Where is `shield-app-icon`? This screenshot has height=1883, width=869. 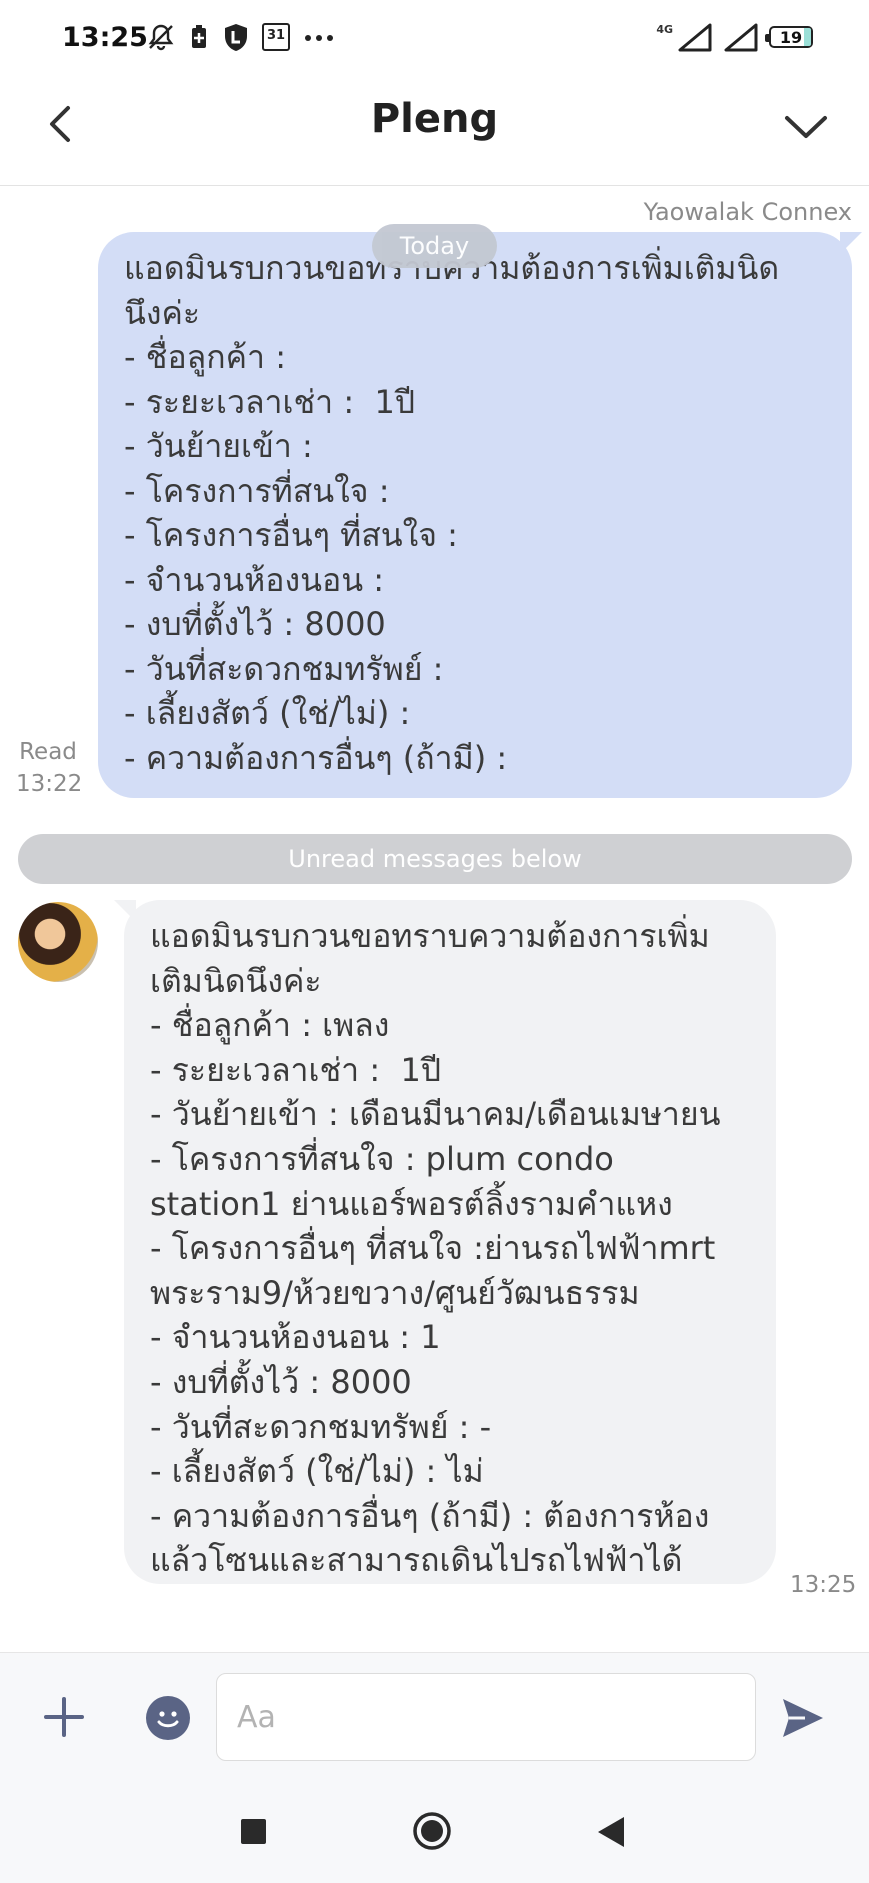
shield-app-icon is located at coordinates (236, 37).